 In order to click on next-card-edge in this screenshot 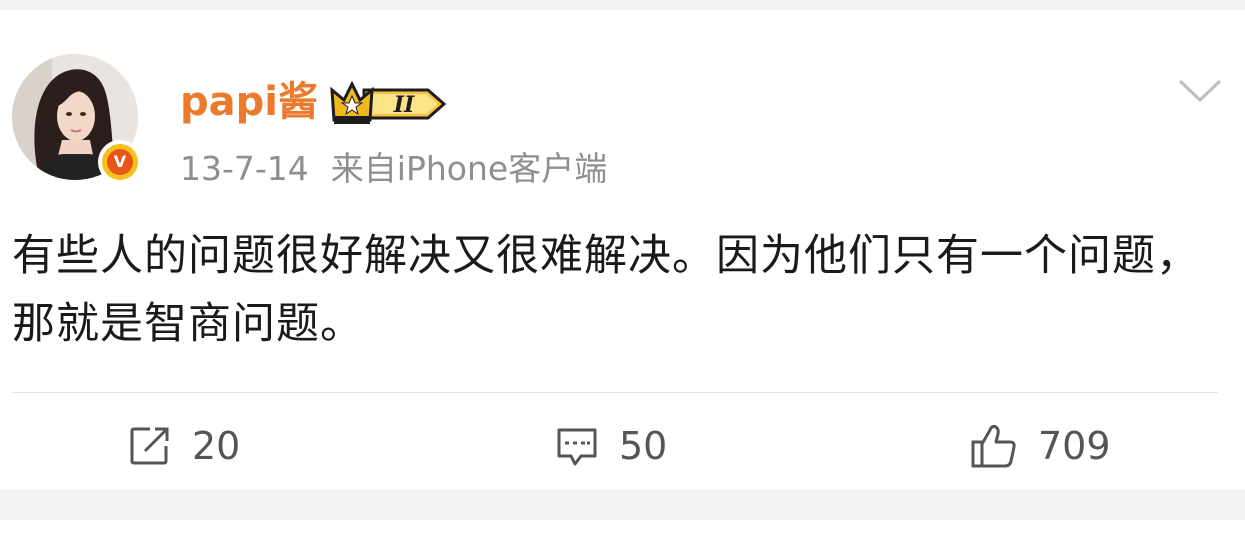, I will do `click(622, 534)`.